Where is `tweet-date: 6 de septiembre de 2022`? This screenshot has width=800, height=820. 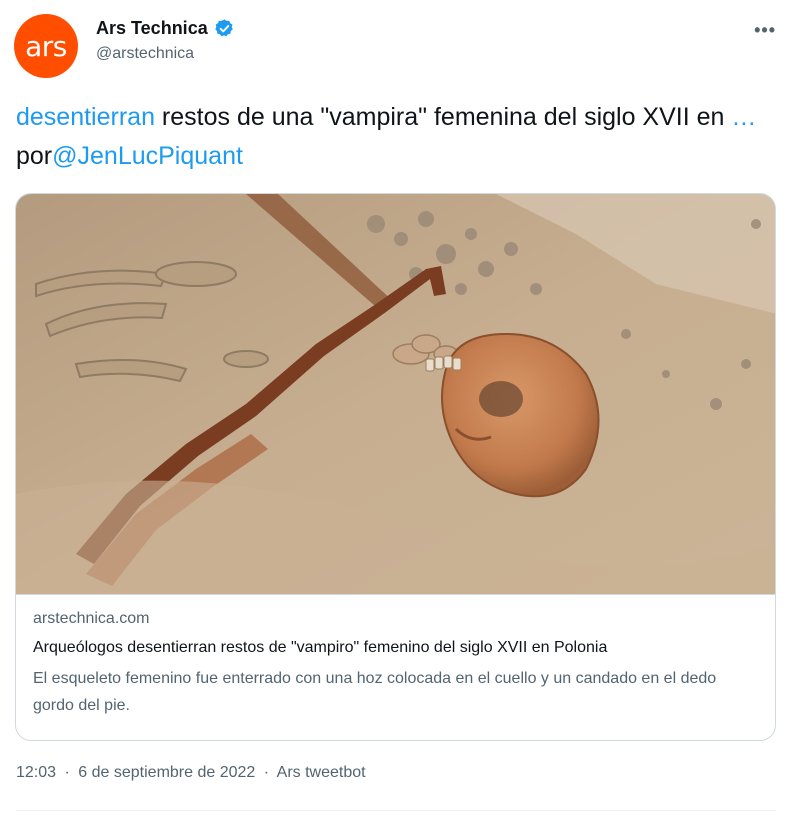 tweet-date: 6 de septiembre de 2022 is located at coordinates (166, 772).